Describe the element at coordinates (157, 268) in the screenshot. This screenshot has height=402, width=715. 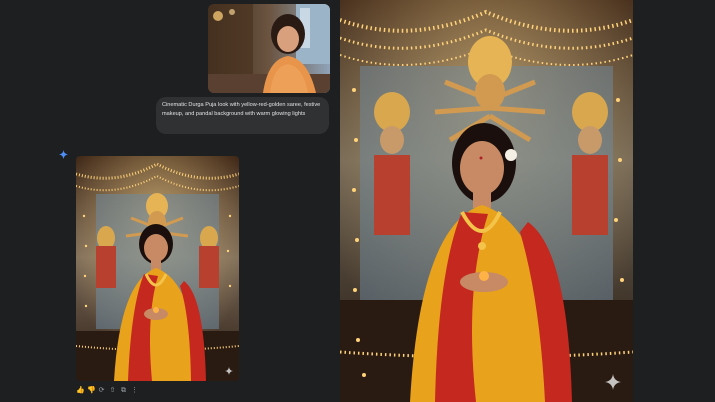
I see `generated-image-thumbnail` at that location.